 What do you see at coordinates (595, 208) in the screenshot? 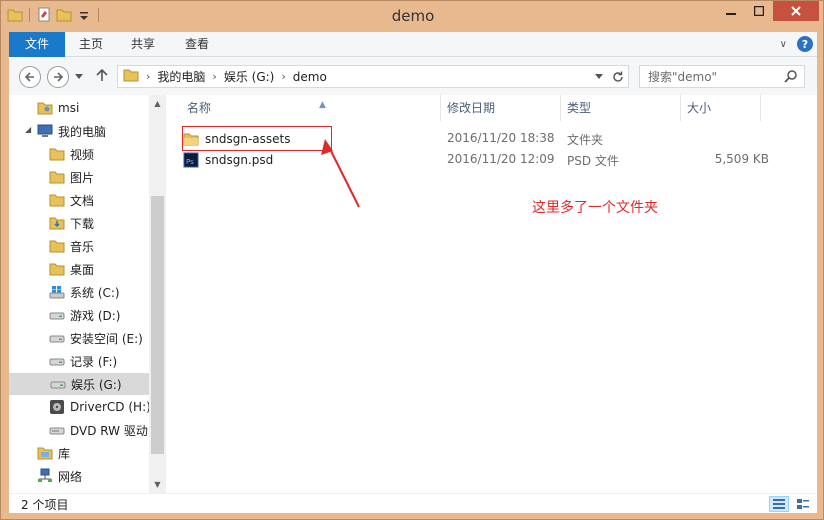
I see `annotation-text: 这里多了一个文件夹` at bounding box center [595, 208].